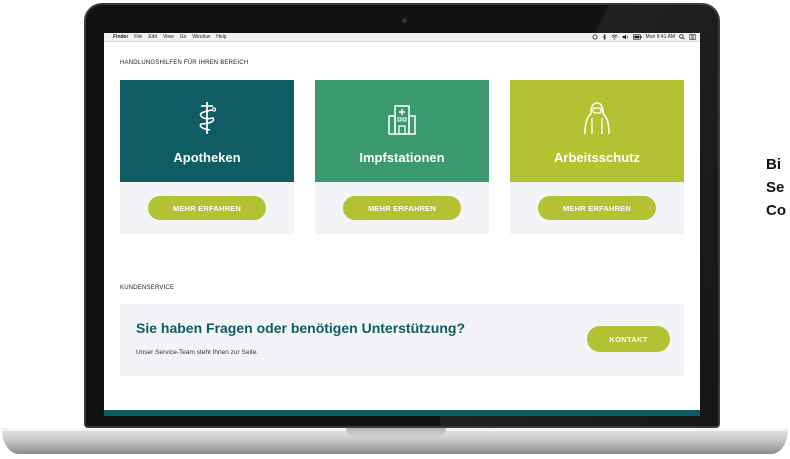 Image resolution: width=790 pixels, height=459 pixels. What do you see at coordinates (637, 37) in the screenshot?
I see `battery-icon` at bounding box center [637, 37].